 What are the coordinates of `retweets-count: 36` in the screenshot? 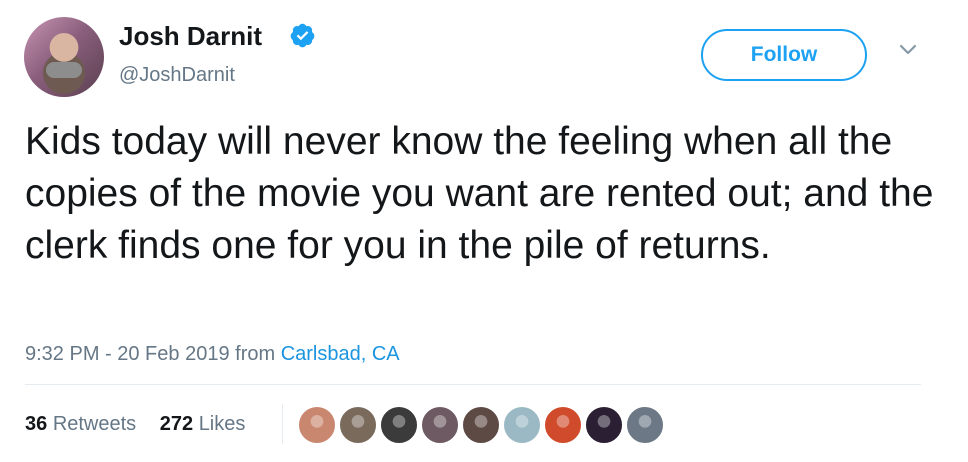 It's located at (36, 424).